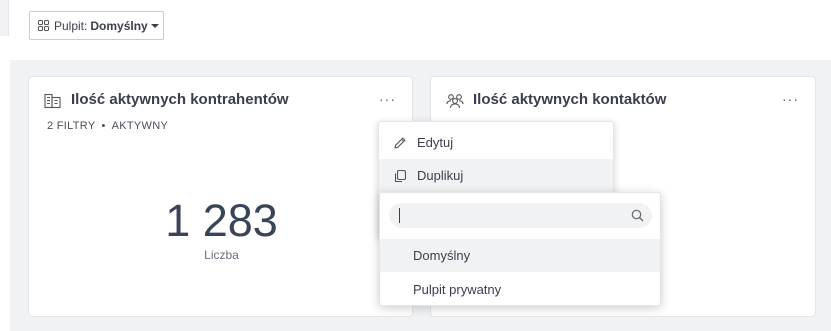 The image size is (831, 331). What do you see at coordinates (119, 25) in the screenshot?
I see `dashboard-selector-value: Domyślny` at bounding box center [119, 25].